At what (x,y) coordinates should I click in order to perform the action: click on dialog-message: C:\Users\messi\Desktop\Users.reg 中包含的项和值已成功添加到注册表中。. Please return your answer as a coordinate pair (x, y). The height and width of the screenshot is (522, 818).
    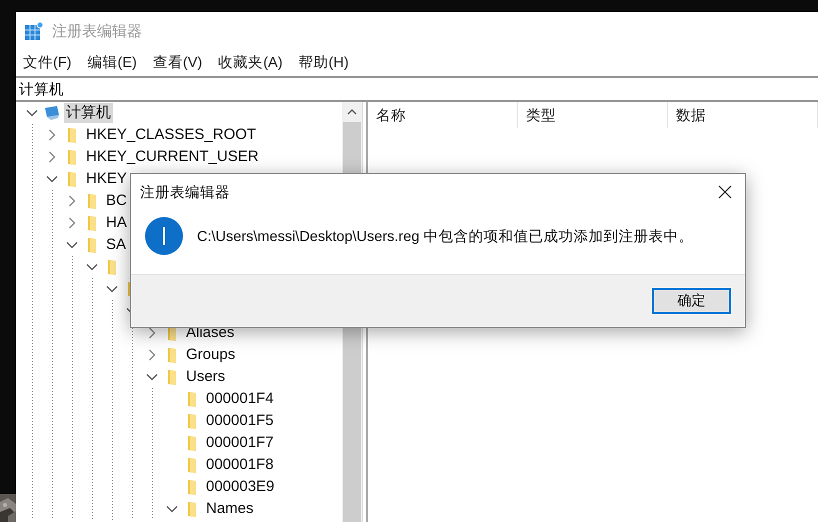
    Looking at the image, I should click on (445, 237).